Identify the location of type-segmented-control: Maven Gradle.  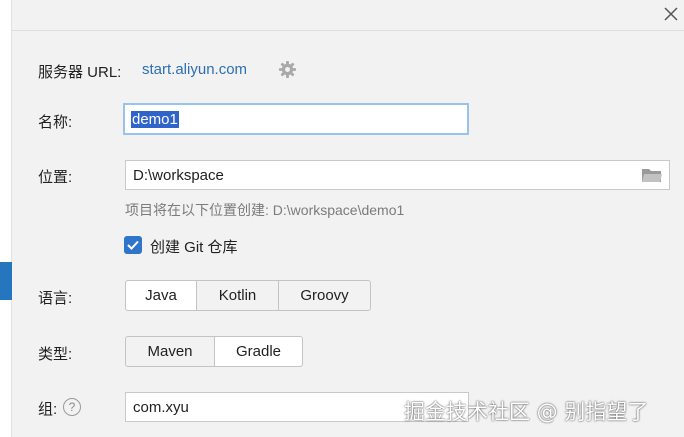
(214, 351).